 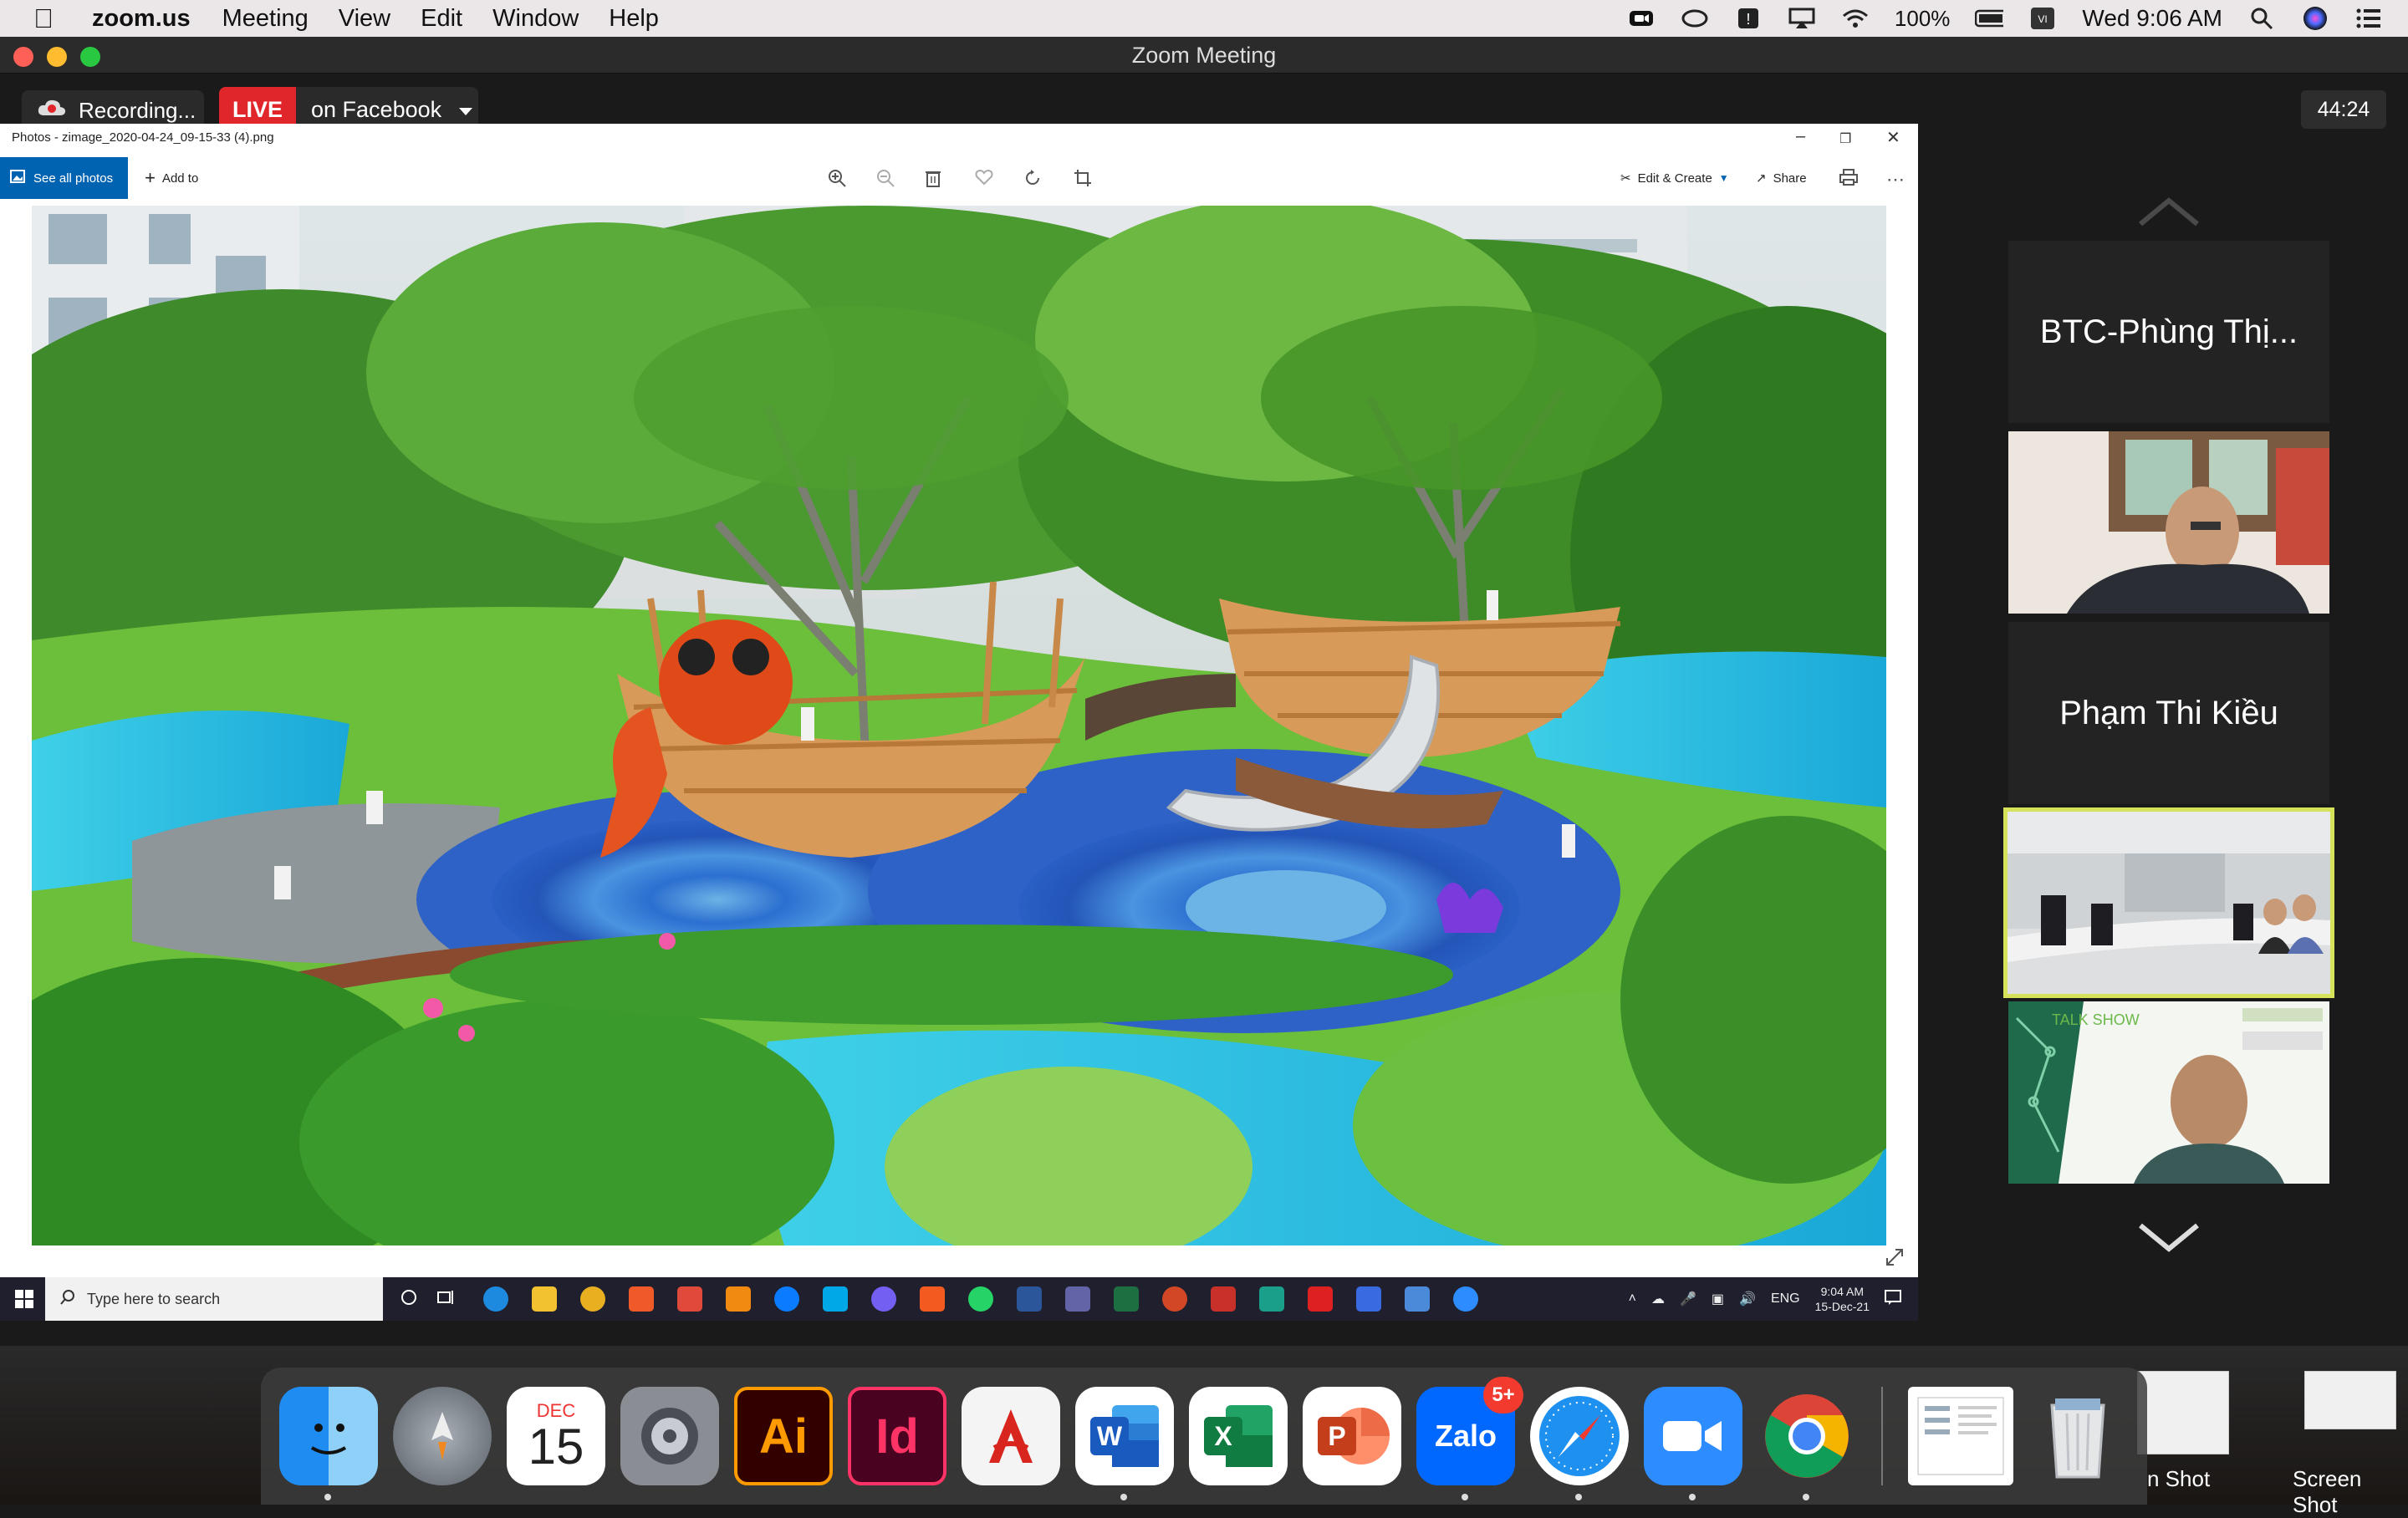 I want to click on excel-taskbar-icon, so click(x=1127, y=1299).